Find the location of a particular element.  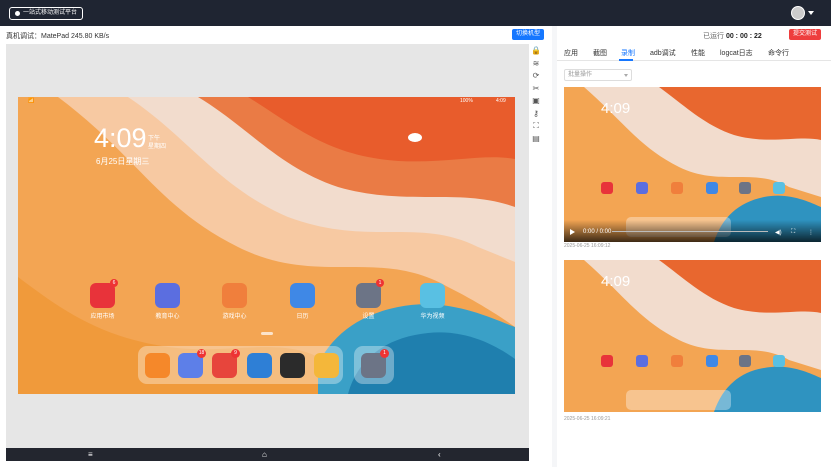

thumb-dock is located at coordinates (678, 400).